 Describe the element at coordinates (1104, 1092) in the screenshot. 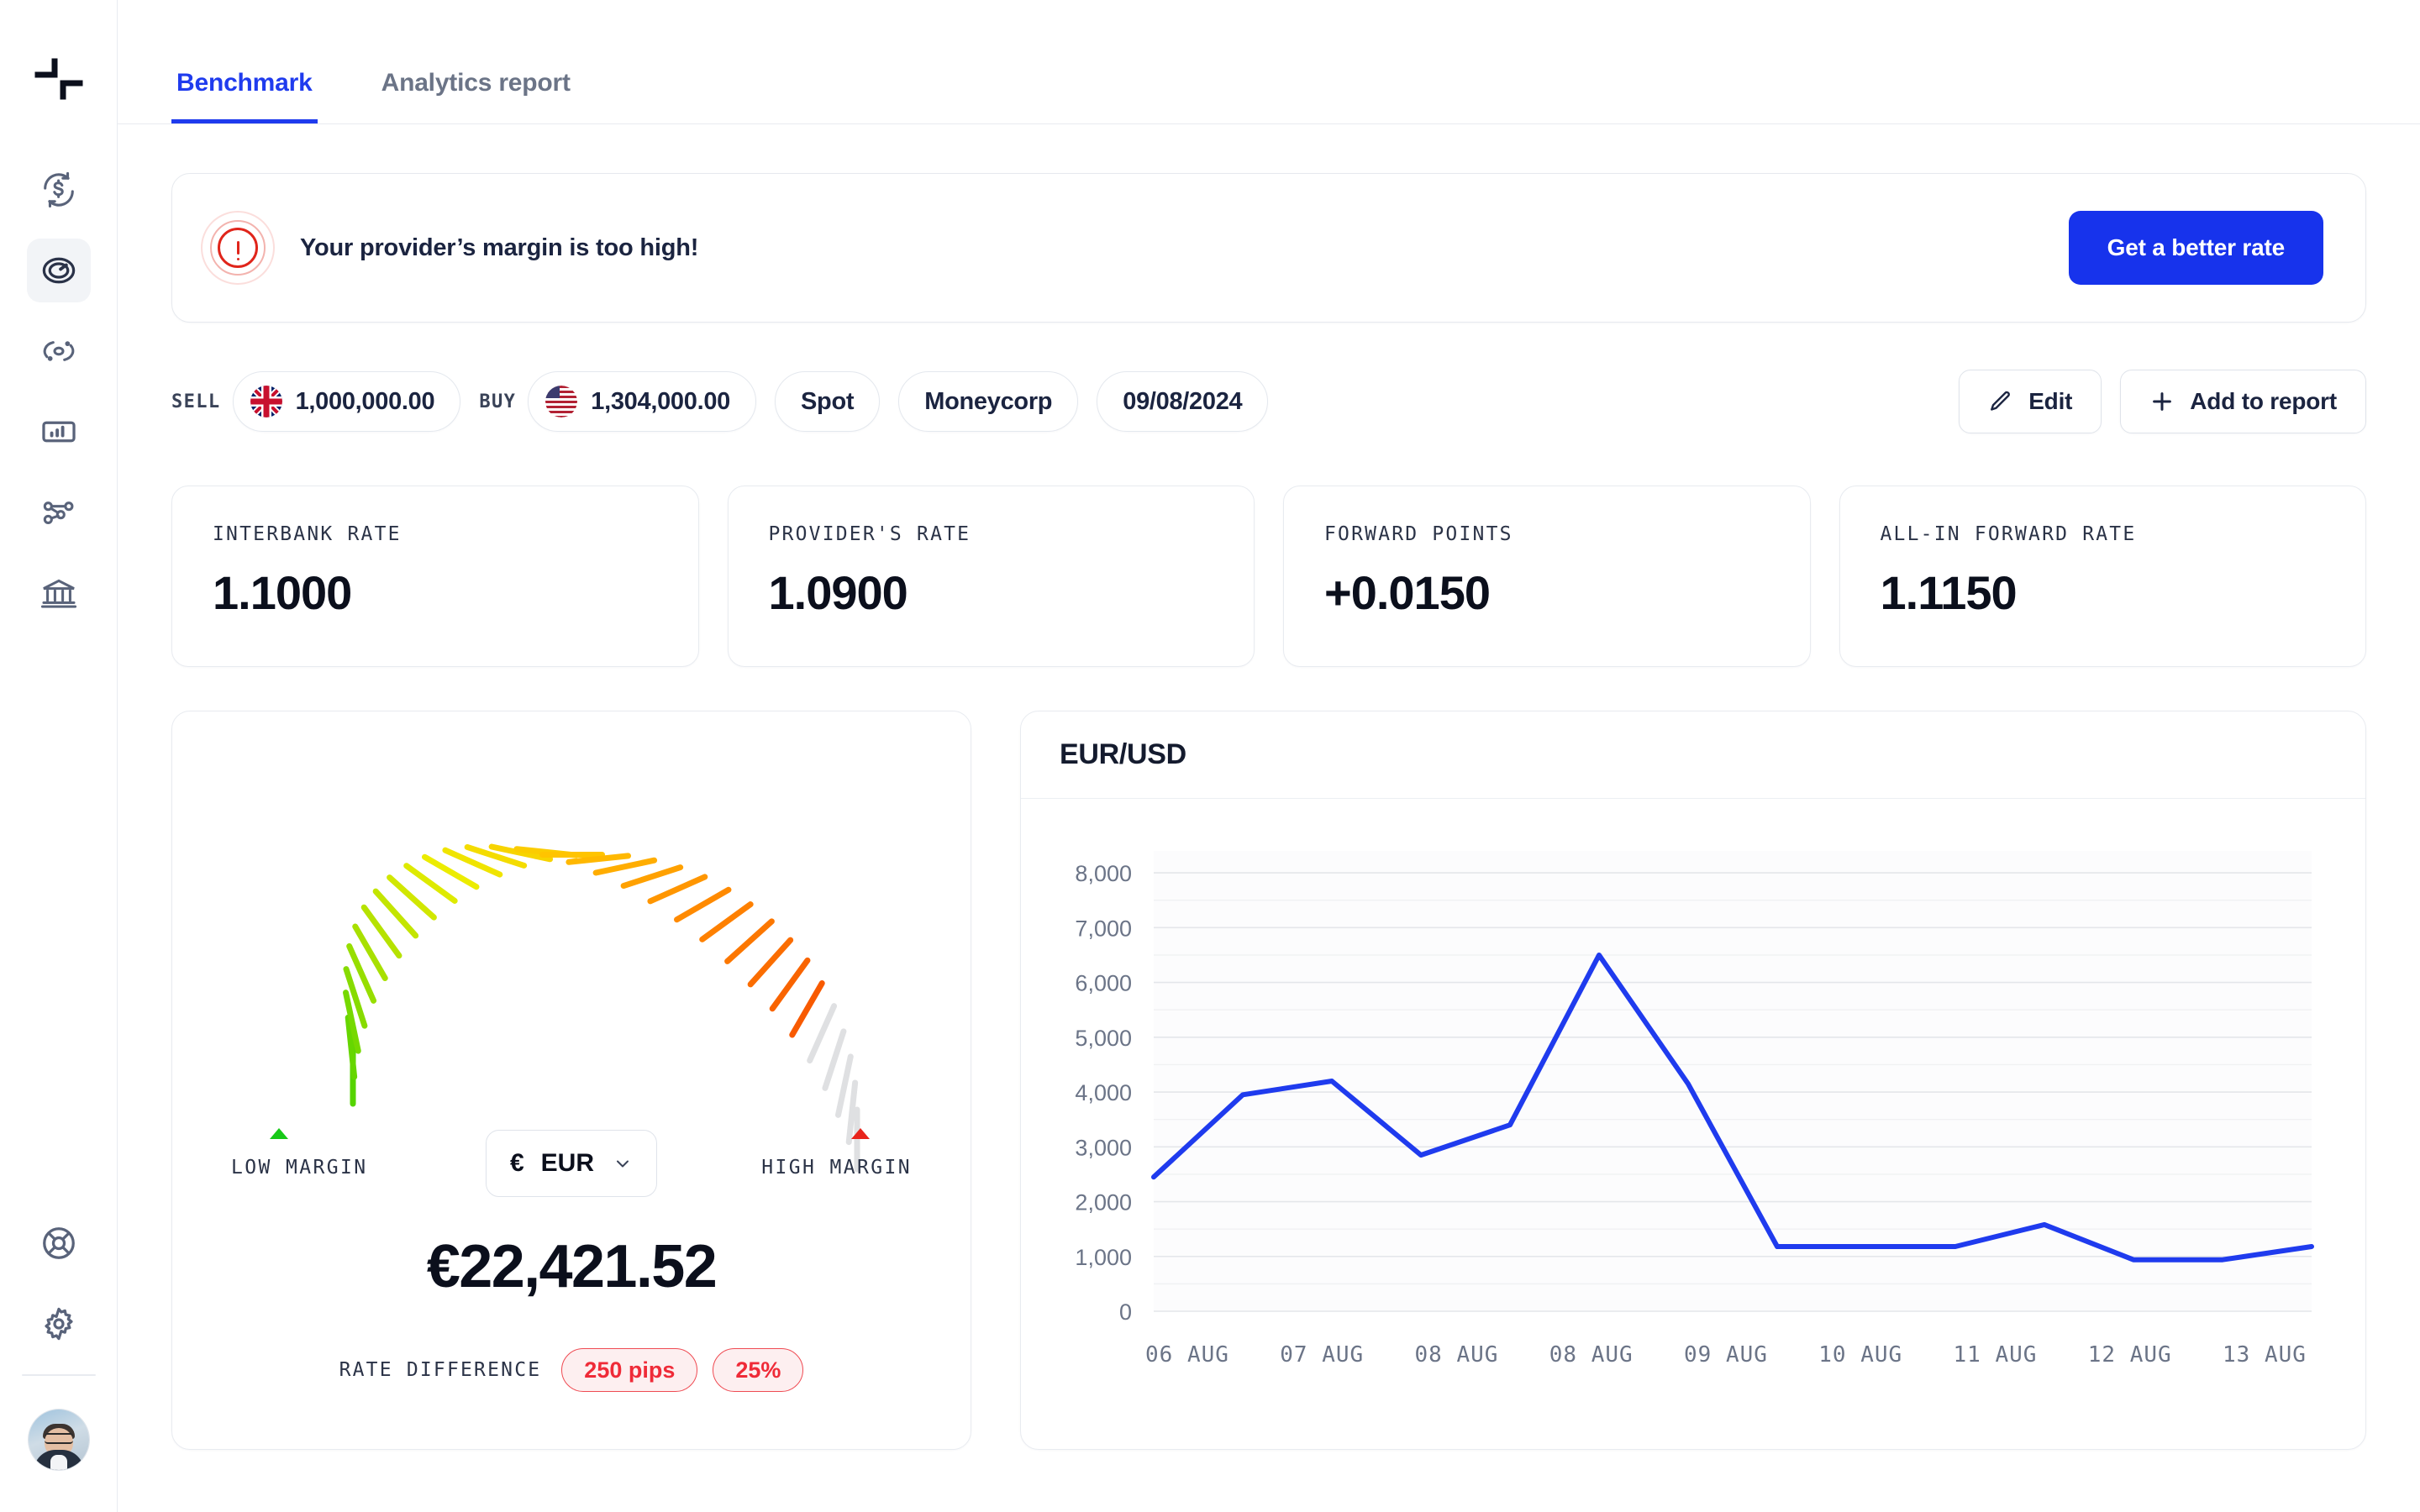

I see `svg-text: 4,000` at that location.